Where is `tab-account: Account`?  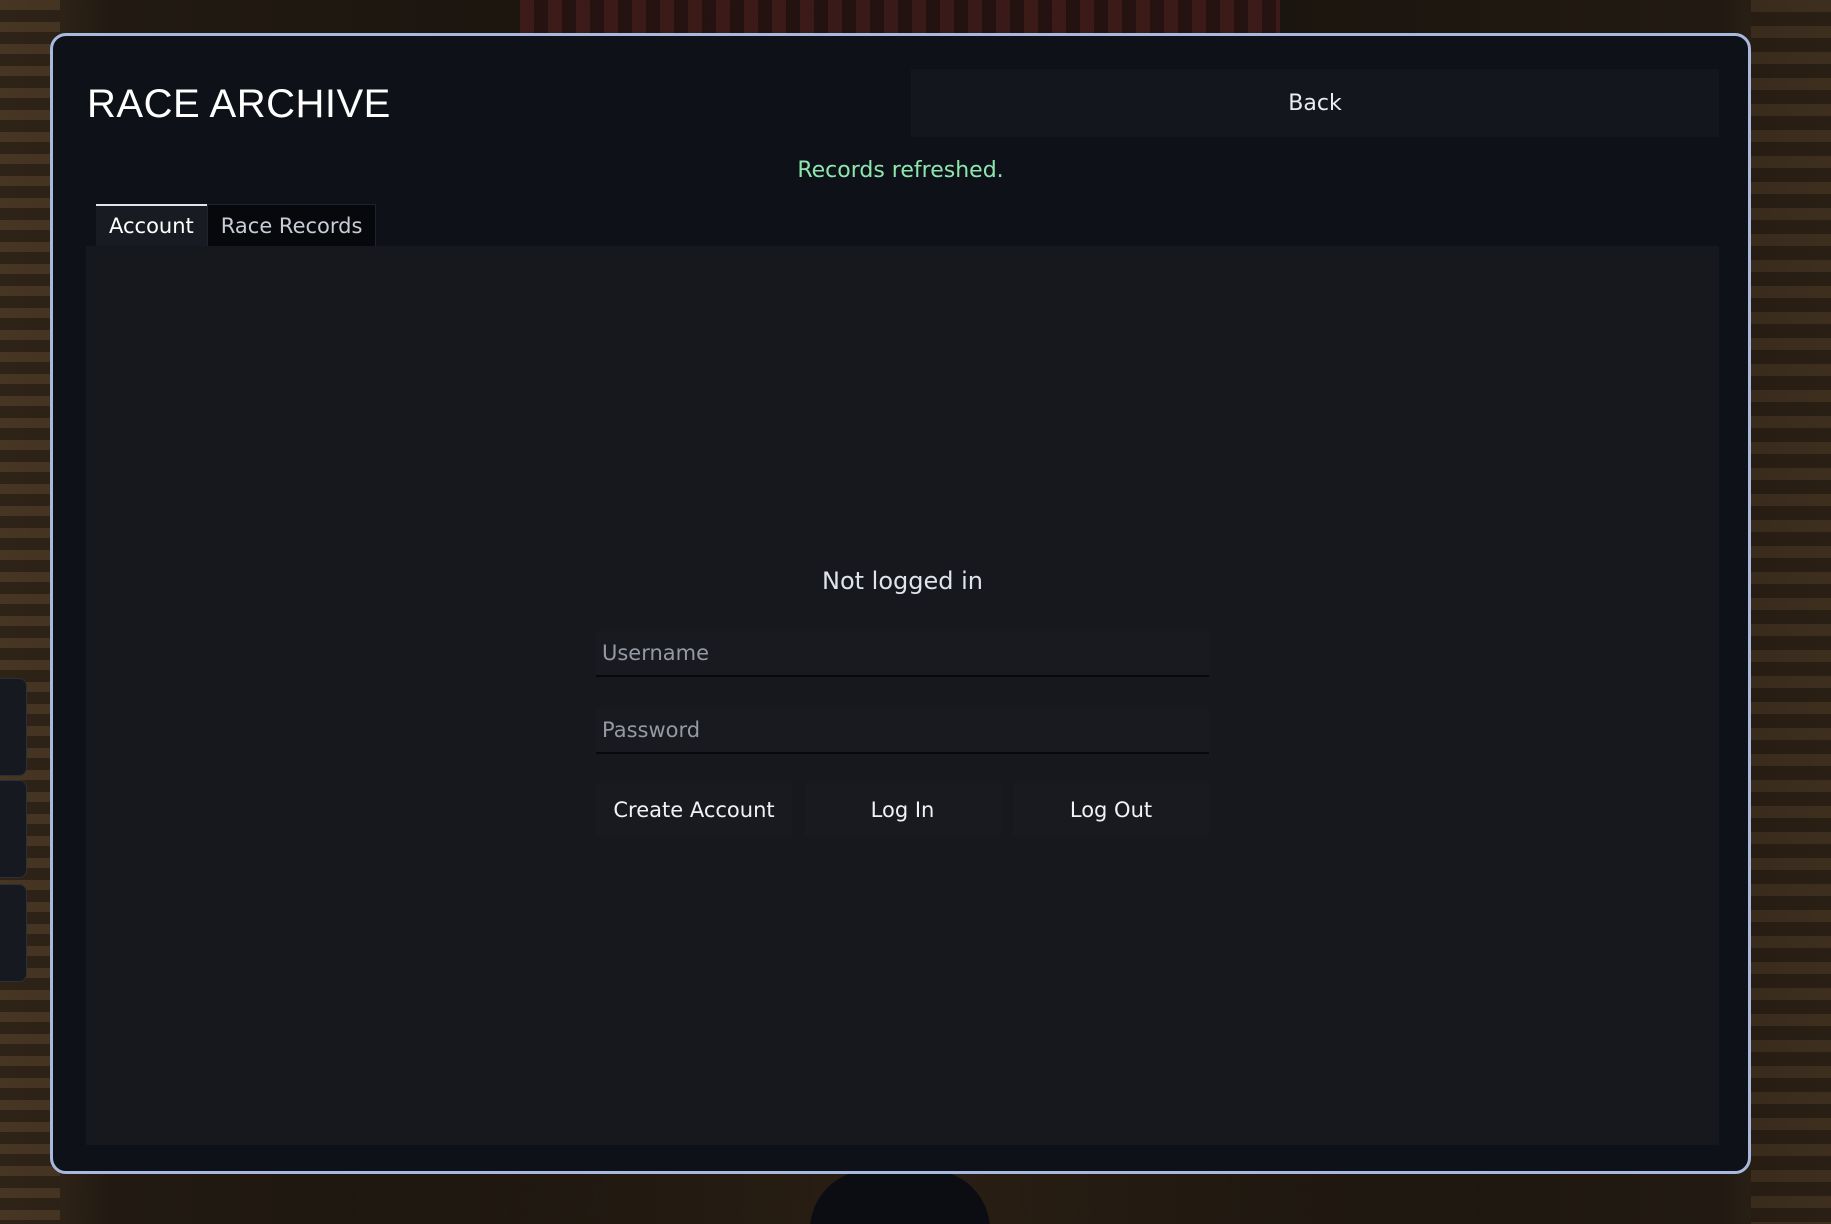 tab-account: Account is located at coordinates (151, 225).